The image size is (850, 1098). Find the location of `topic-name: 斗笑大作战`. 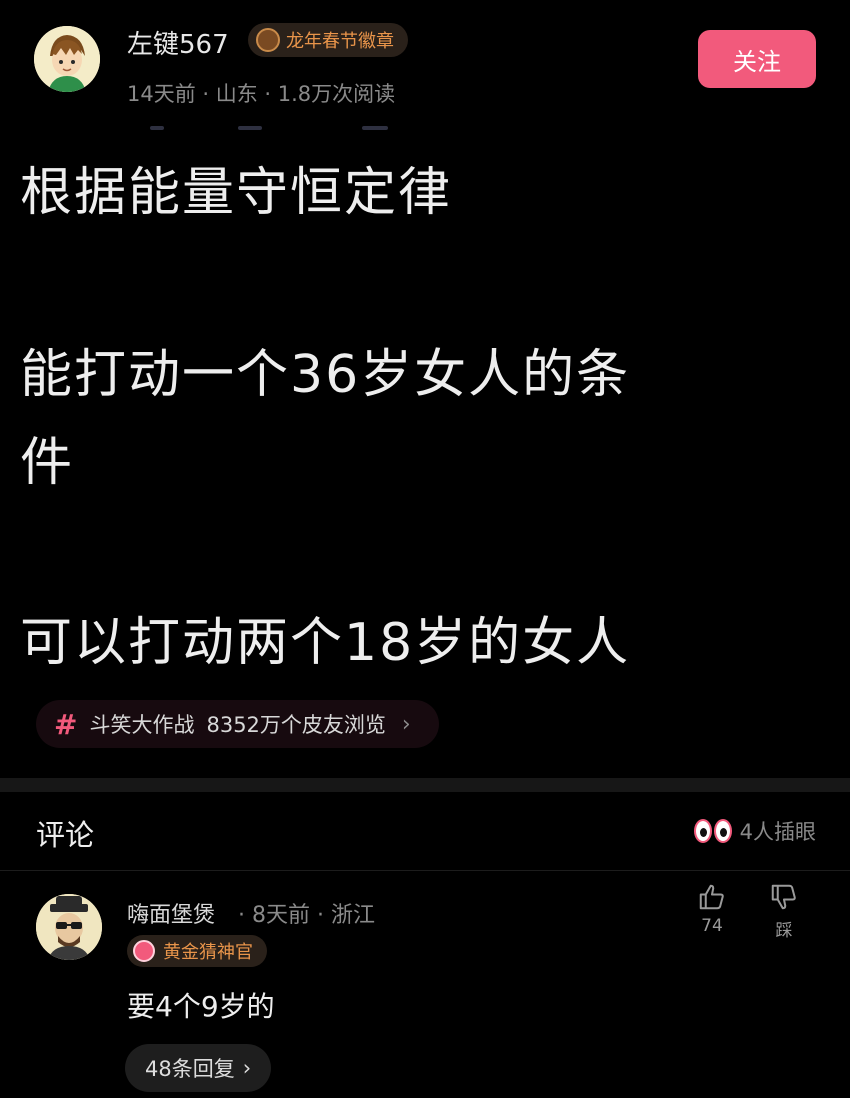

topic-name: 斗笑大作战 is located at coordinates (142, 725).